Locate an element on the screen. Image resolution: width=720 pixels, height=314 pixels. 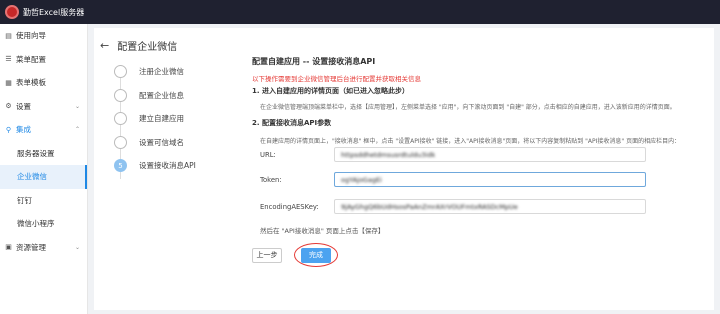
step-label: 设置接收消息API is located at coordinates (167, 166).